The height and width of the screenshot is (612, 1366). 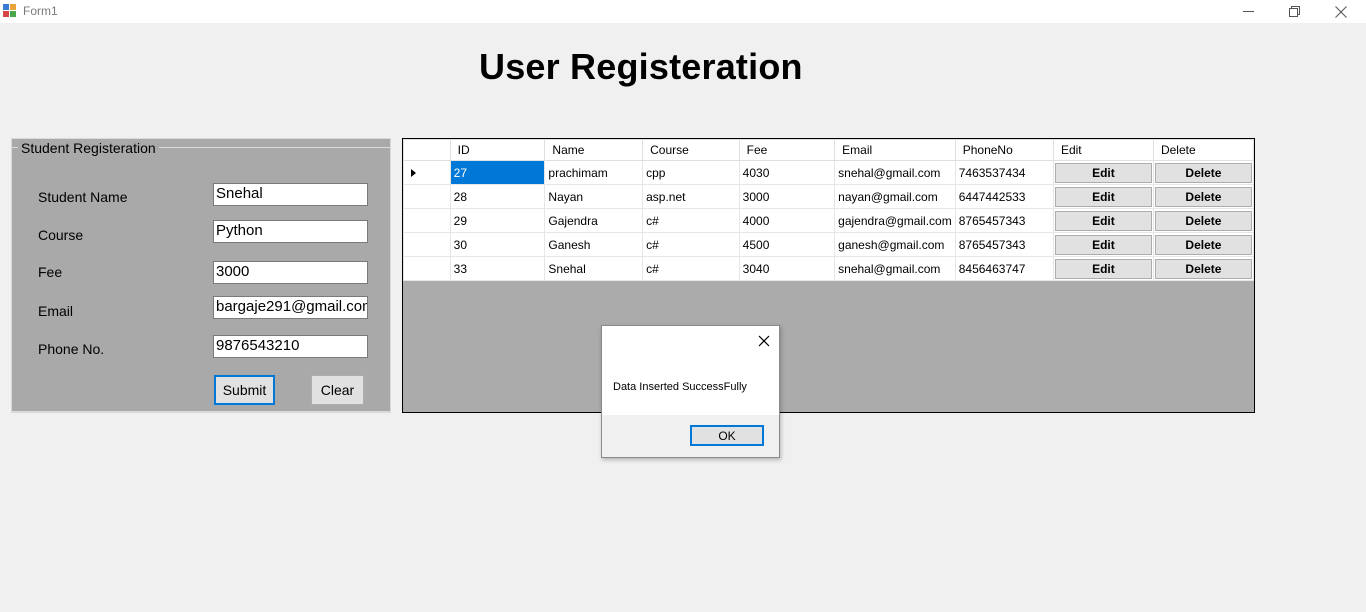 What do you see at coordinates (290, 272) in the screenshot?
I see `fee-input: 3000` at bounding box center [290, 272].